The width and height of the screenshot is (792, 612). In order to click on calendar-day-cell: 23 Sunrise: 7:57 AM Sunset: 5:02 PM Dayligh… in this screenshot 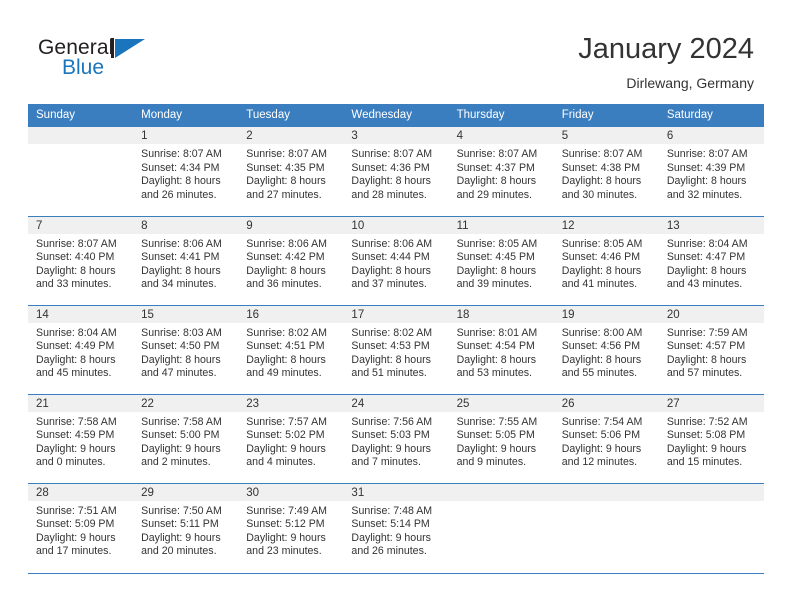, I will do `click(291, 438)`.